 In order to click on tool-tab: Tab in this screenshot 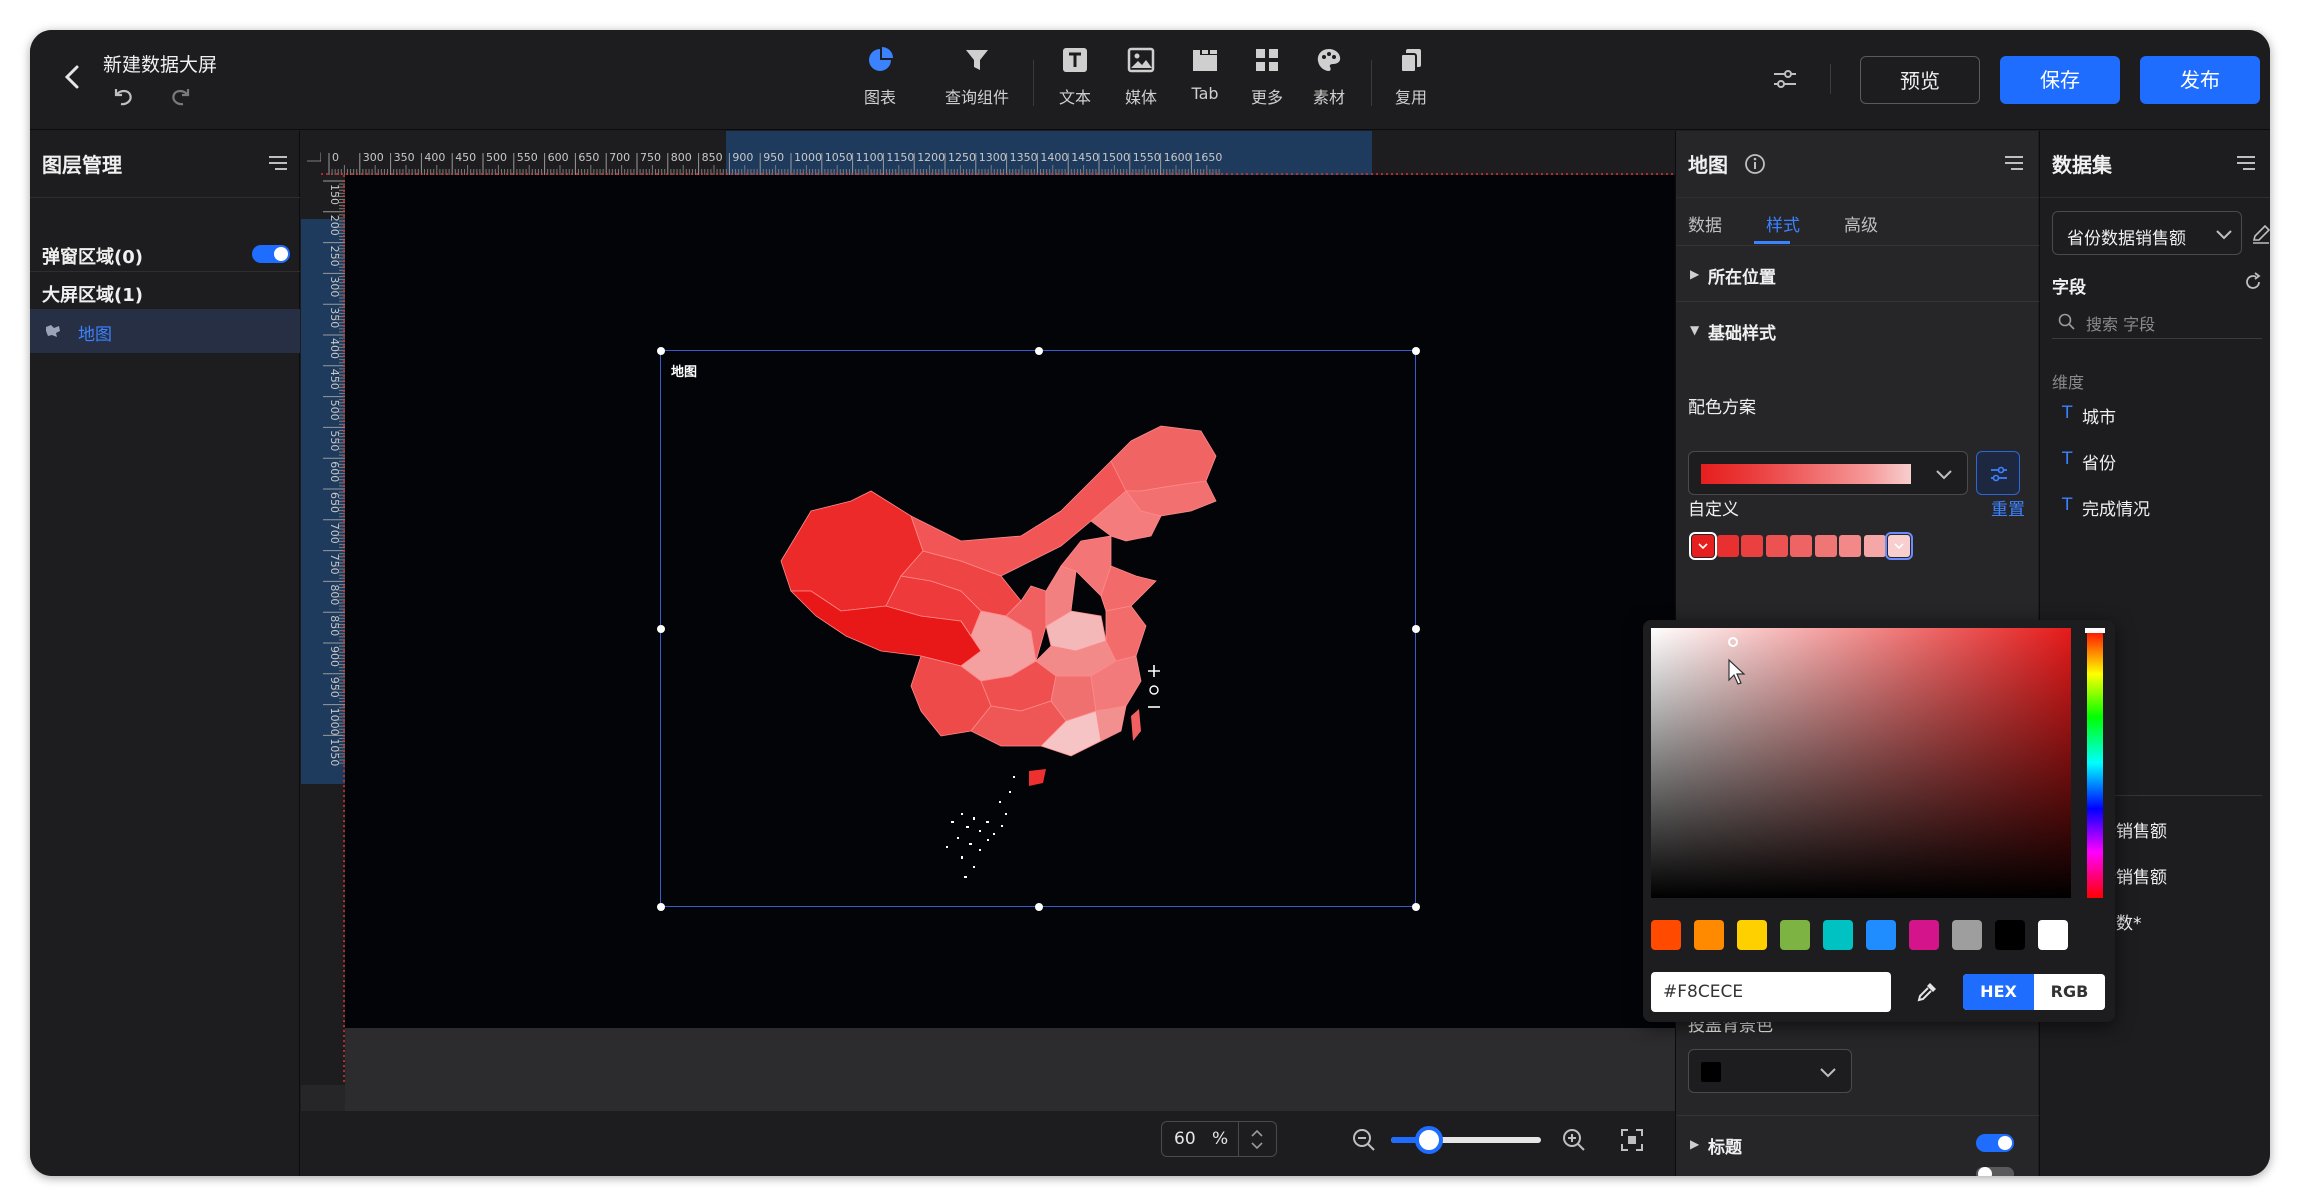, I will do `click(1205, 81)`.